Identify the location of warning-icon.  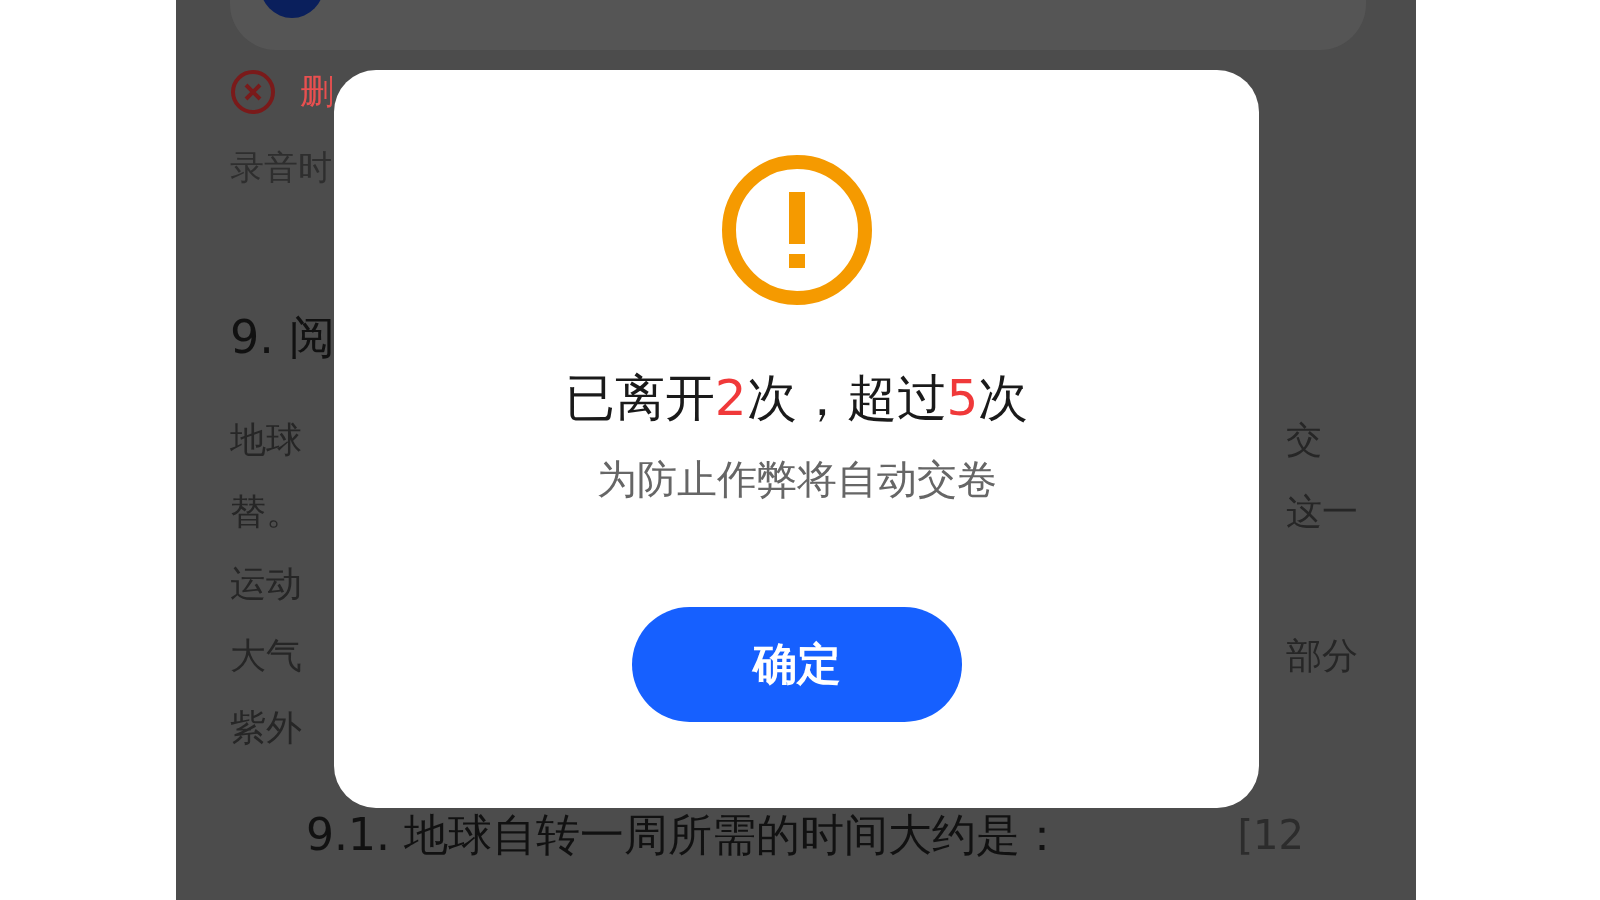
(796, 230).